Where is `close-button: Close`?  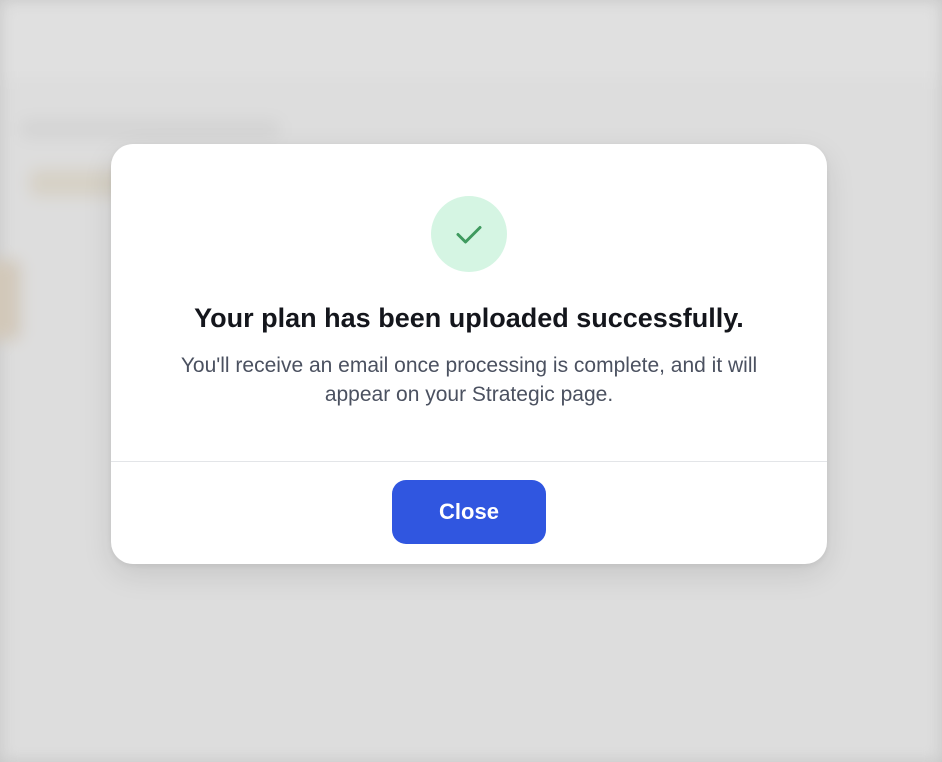 close-button: Close is located at coordinates (469, 512).